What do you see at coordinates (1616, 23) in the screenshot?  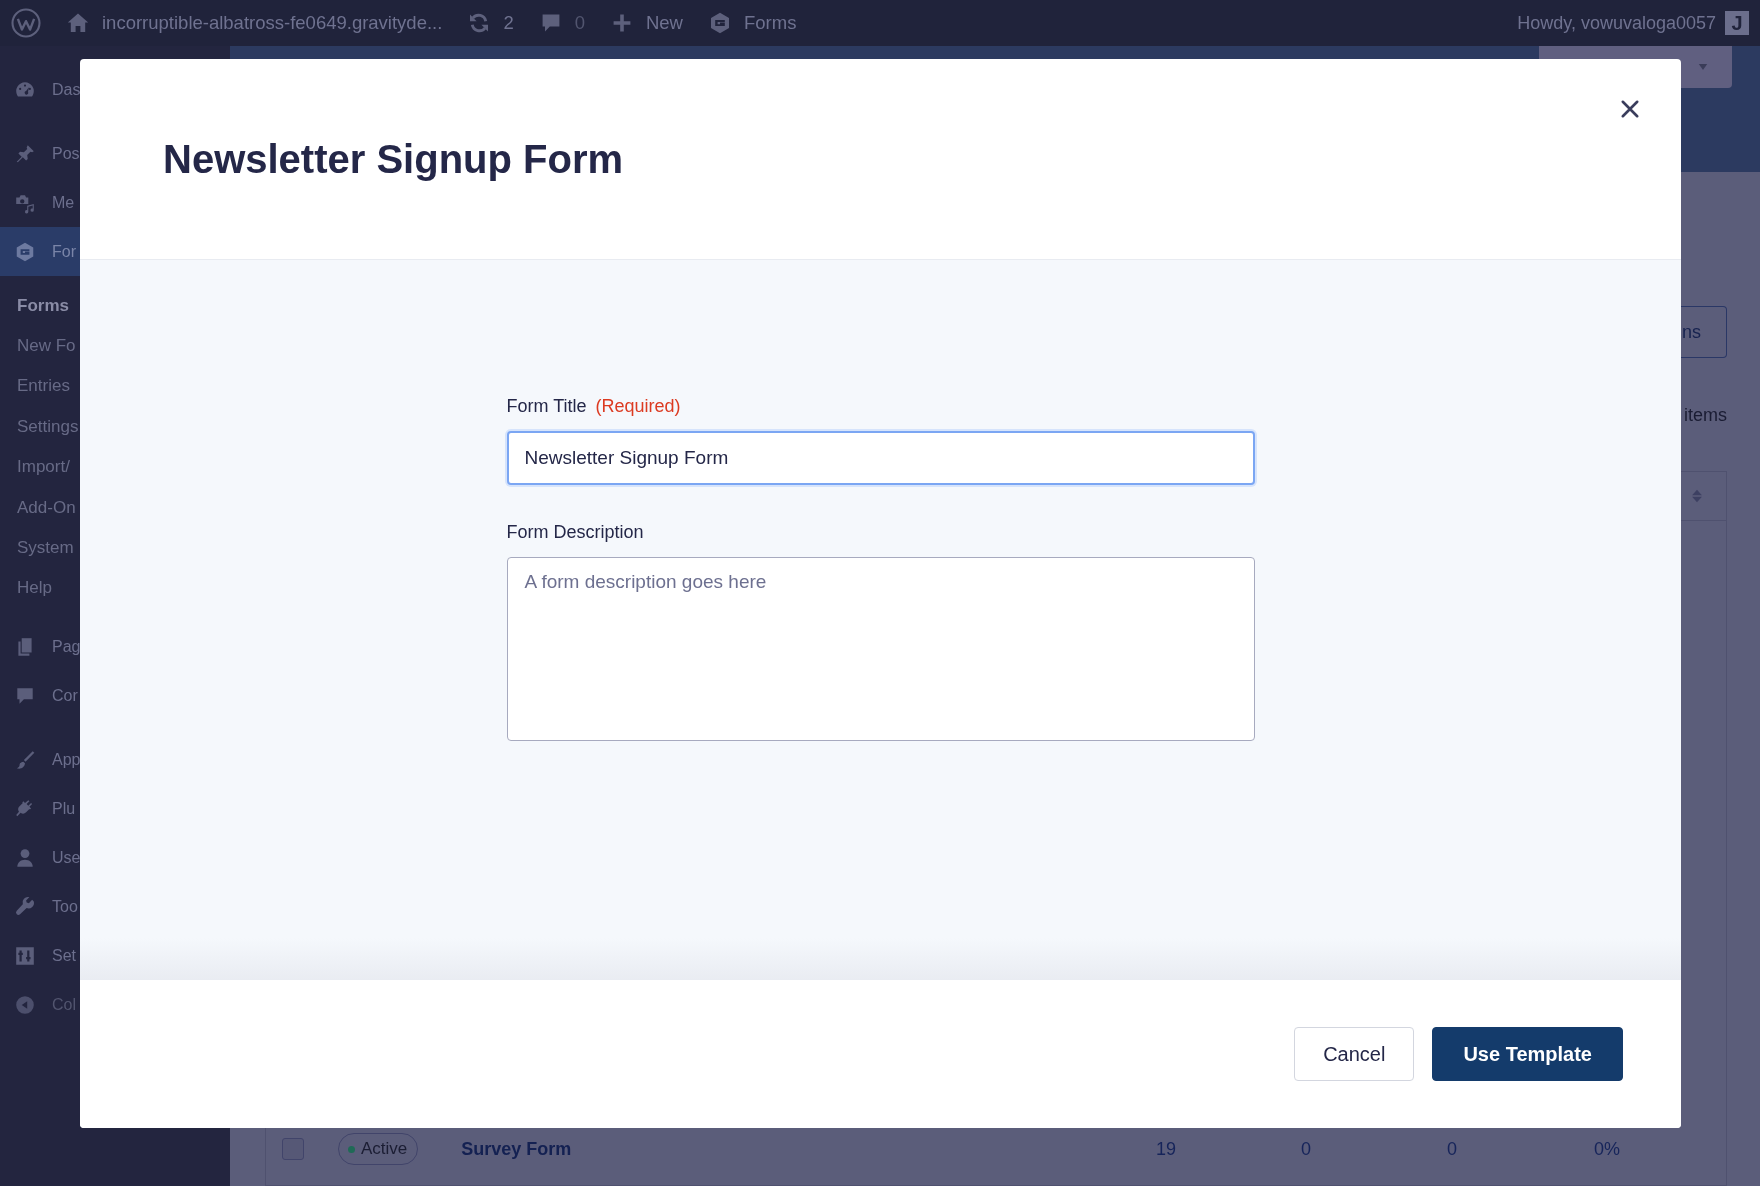 I see `greeting-text: Howdy, vowuvaloga0057` at bounding box center [1616, 23].